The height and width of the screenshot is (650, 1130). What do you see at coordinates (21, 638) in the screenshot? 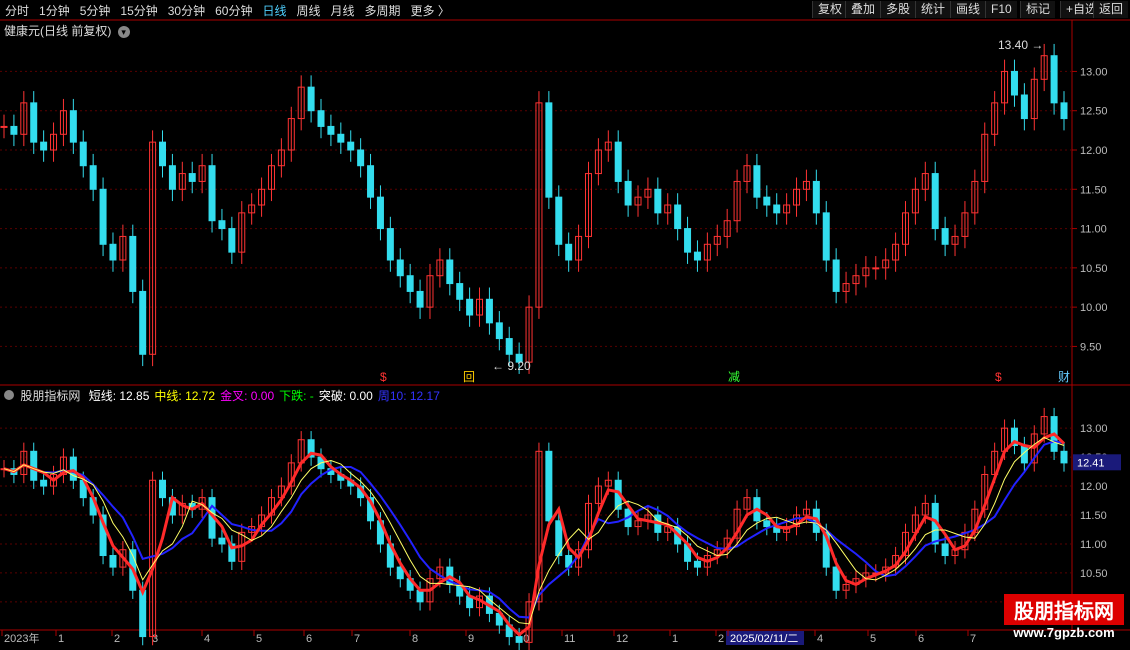
I see `x-tick-label: 2023年` at bounding box center [21, 638].